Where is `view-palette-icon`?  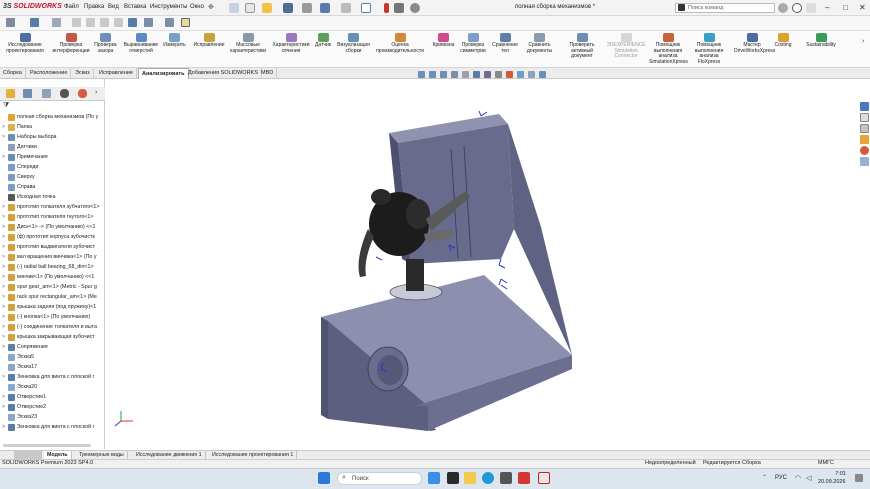 view-palette-icon is located at coordinates (864, 139).